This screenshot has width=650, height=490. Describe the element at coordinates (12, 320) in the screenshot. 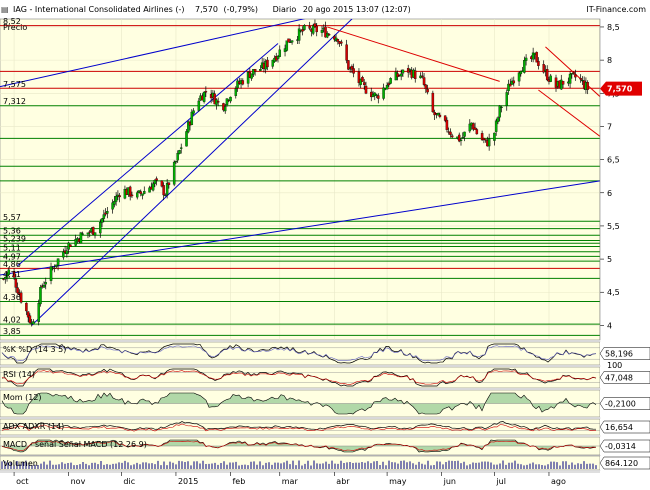

I see `level-label: 4,02` at that location.